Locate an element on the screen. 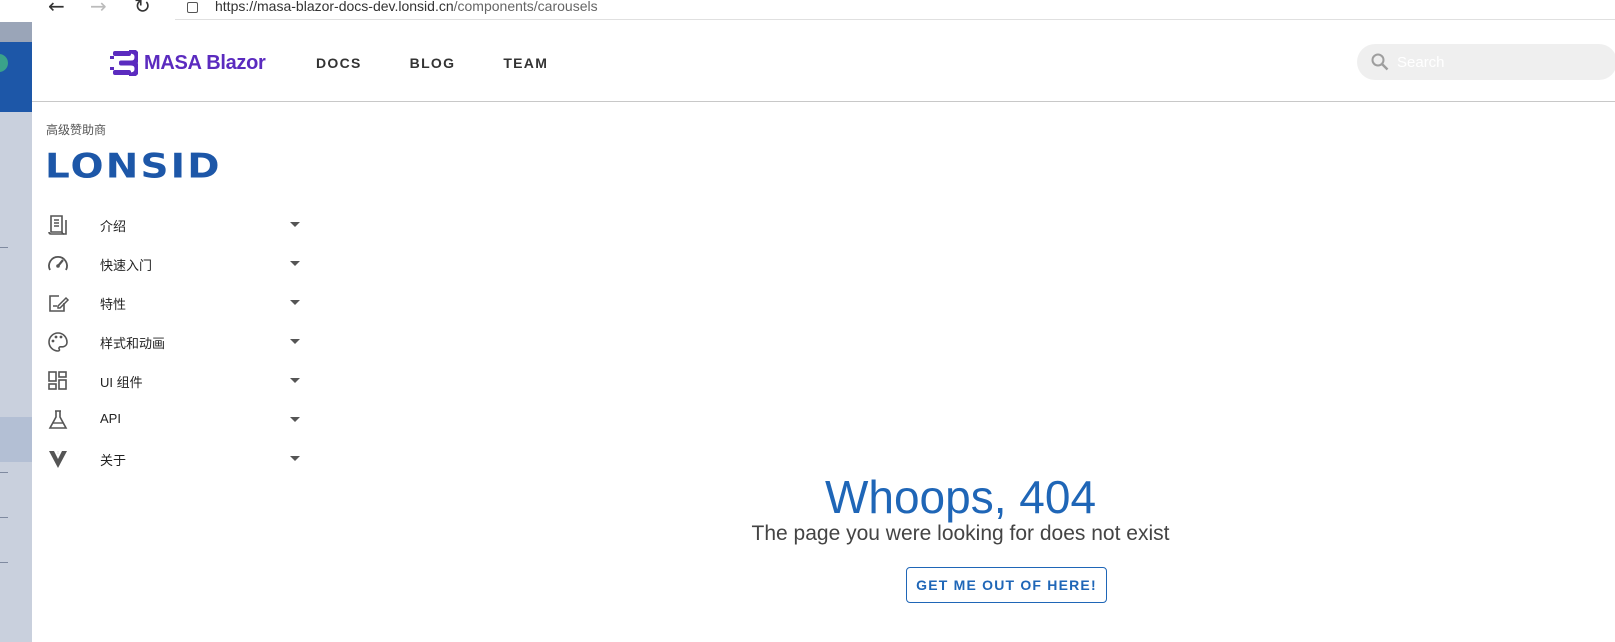 This screenshot has height=642, width=1615. dashboard-icon is located at coordinates (57, 380).